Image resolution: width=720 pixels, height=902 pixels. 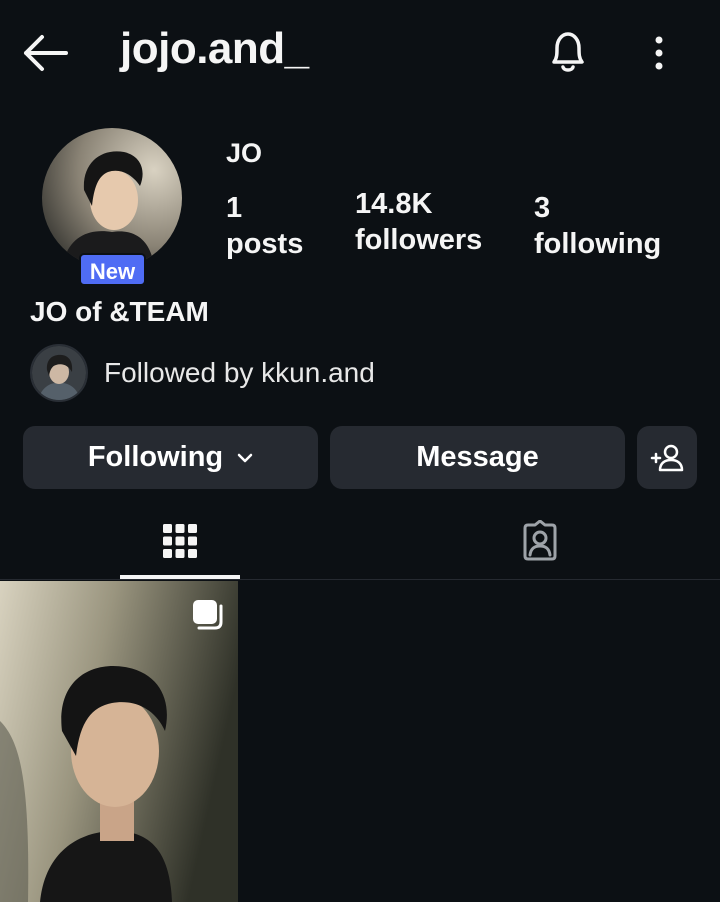 What do you see at coordinates (119, 311) in the screenshot?
I see `profile-bio: JO of &TEAM` at bounding box center [119, 311].